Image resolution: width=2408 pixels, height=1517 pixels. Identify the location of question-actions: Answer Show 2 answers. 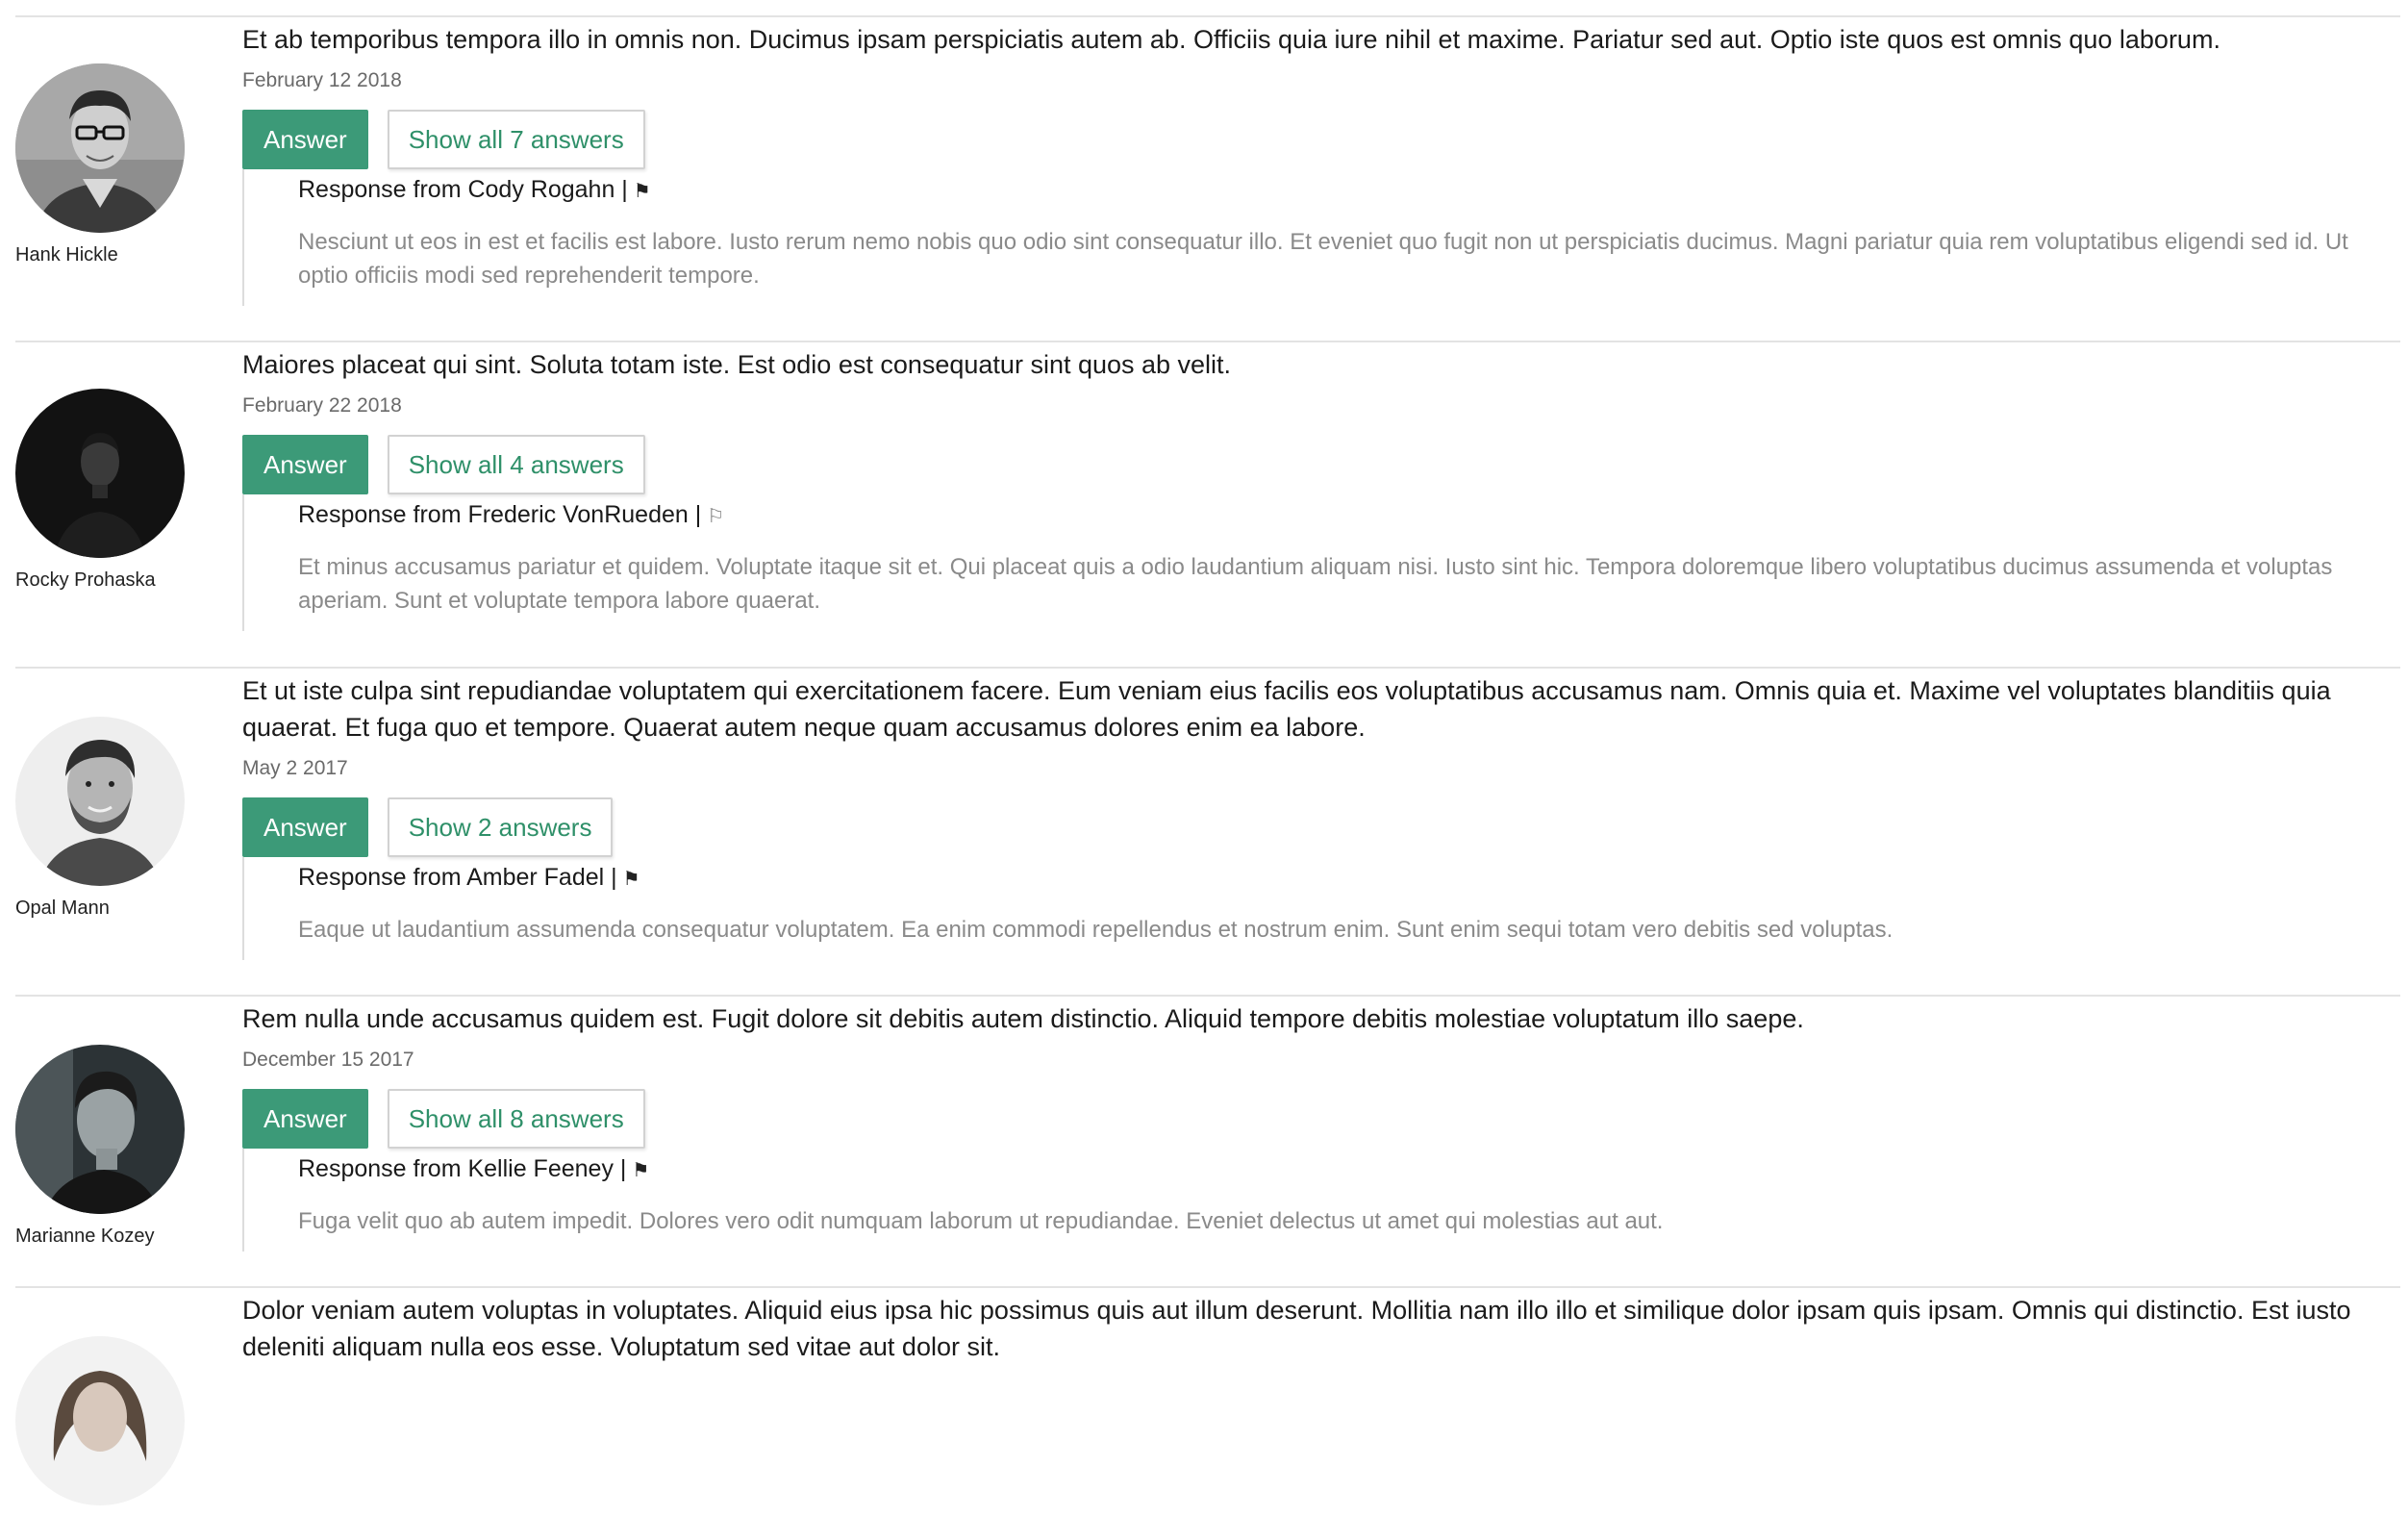
(1321, 827).